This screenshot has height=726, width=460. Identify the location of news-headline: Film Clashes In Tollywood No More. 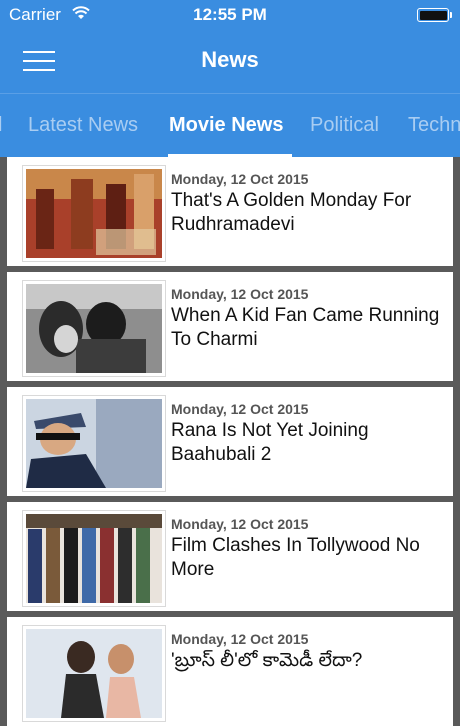
(295, 557).